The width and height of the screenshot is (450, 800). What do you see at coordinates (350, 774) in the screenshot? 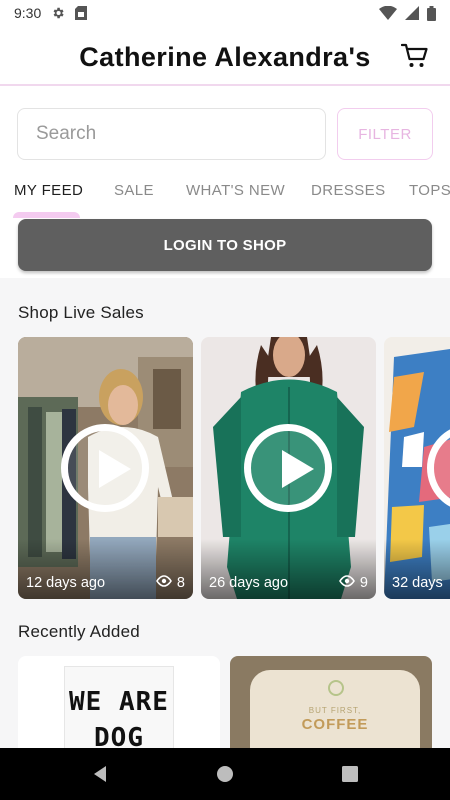
I see `recents-icon` at bounding box center [350, 774].